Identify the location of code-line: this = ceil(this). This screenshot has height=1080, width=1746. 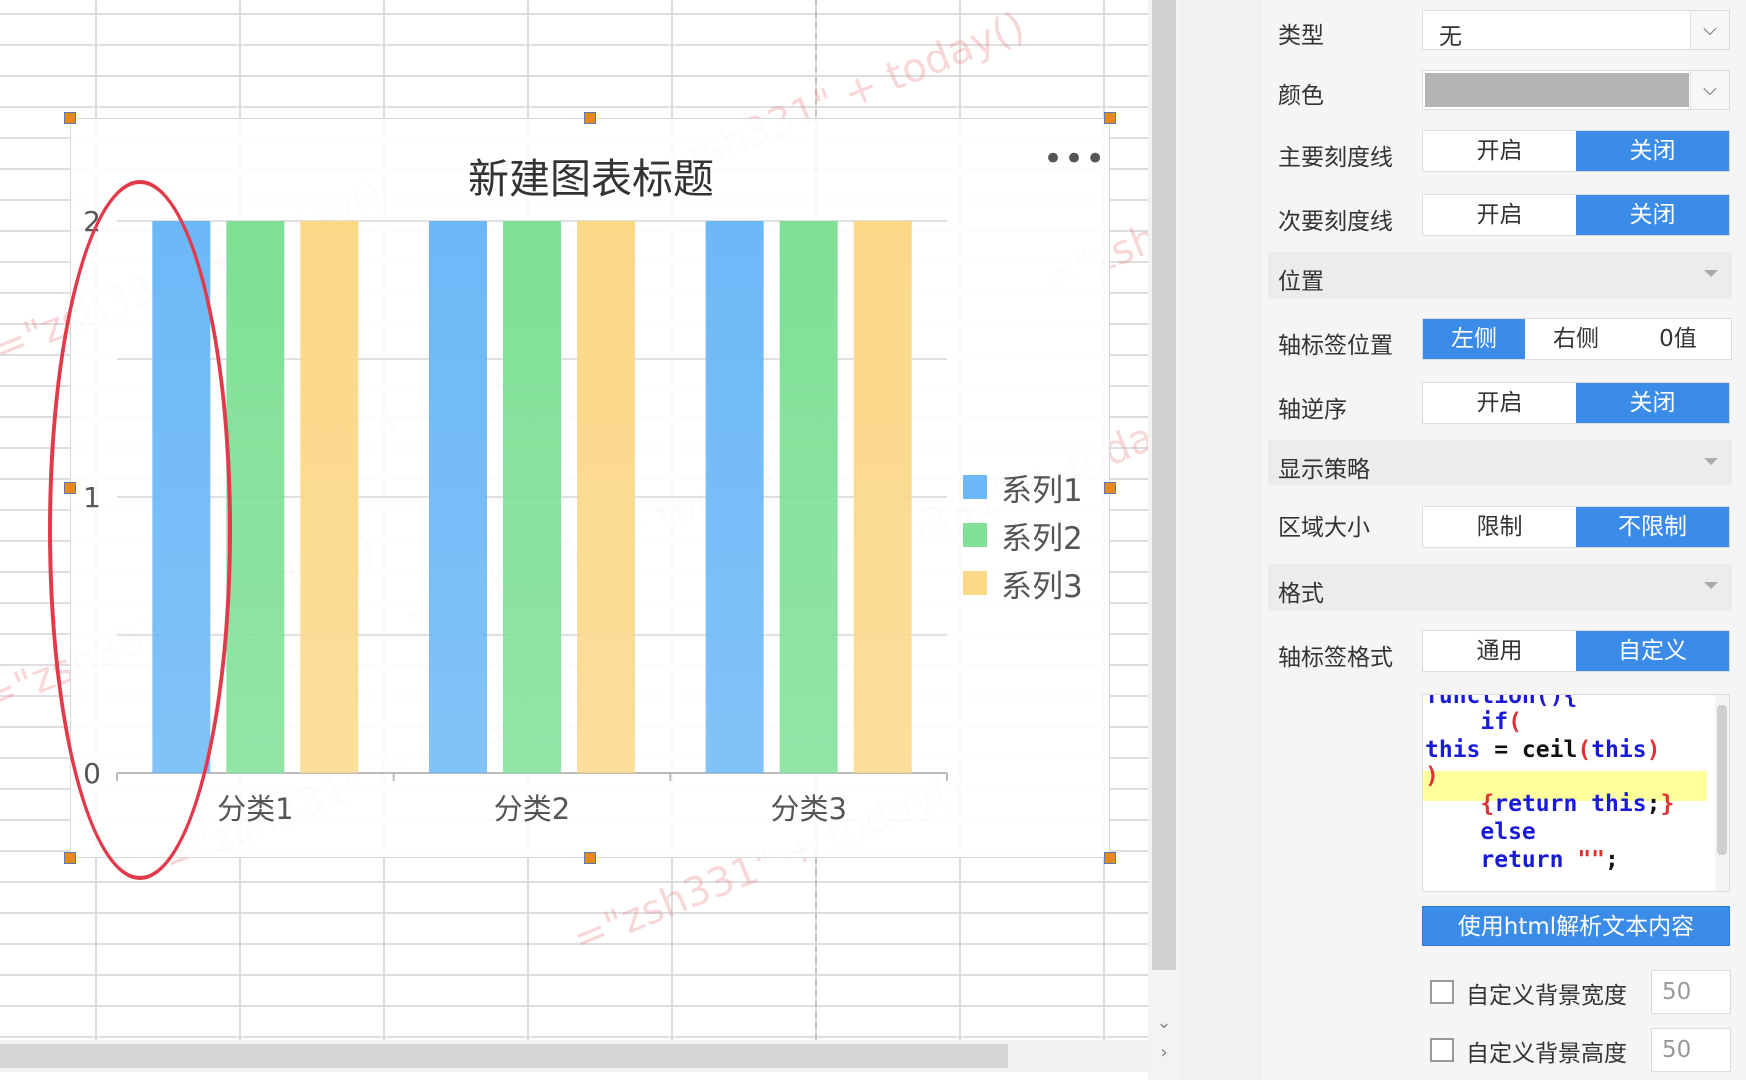
(1543, 750).